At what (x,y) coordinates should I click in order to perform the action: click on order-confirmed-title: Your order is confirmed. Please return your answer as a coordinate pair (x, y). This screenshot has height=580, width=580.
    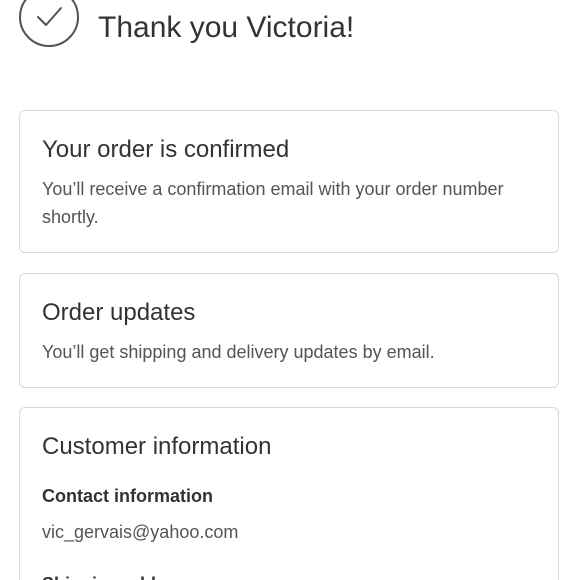
    Looking at the image, I should click on (166, 149).